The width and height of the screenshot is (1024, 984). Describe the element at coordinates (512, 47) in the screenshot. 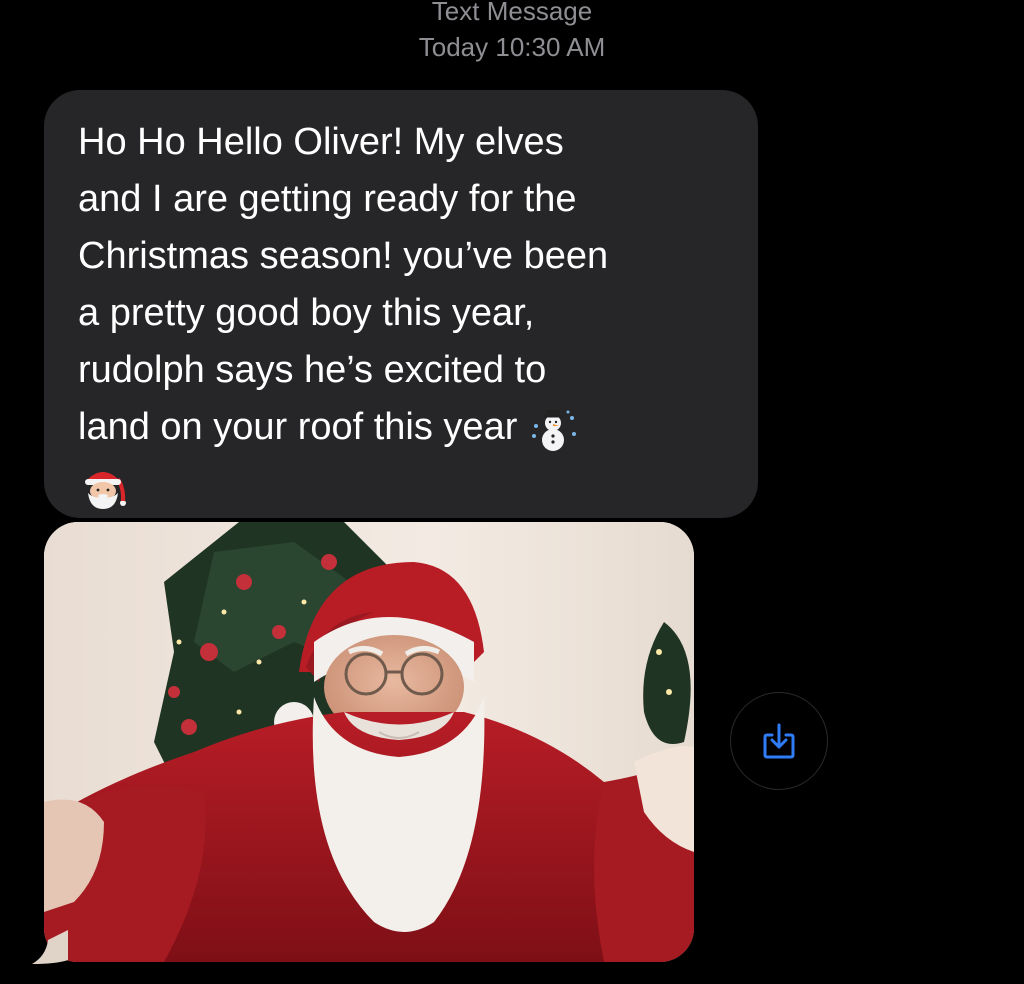

I see `timestamp-label: Today 10:30 AM` at that location.